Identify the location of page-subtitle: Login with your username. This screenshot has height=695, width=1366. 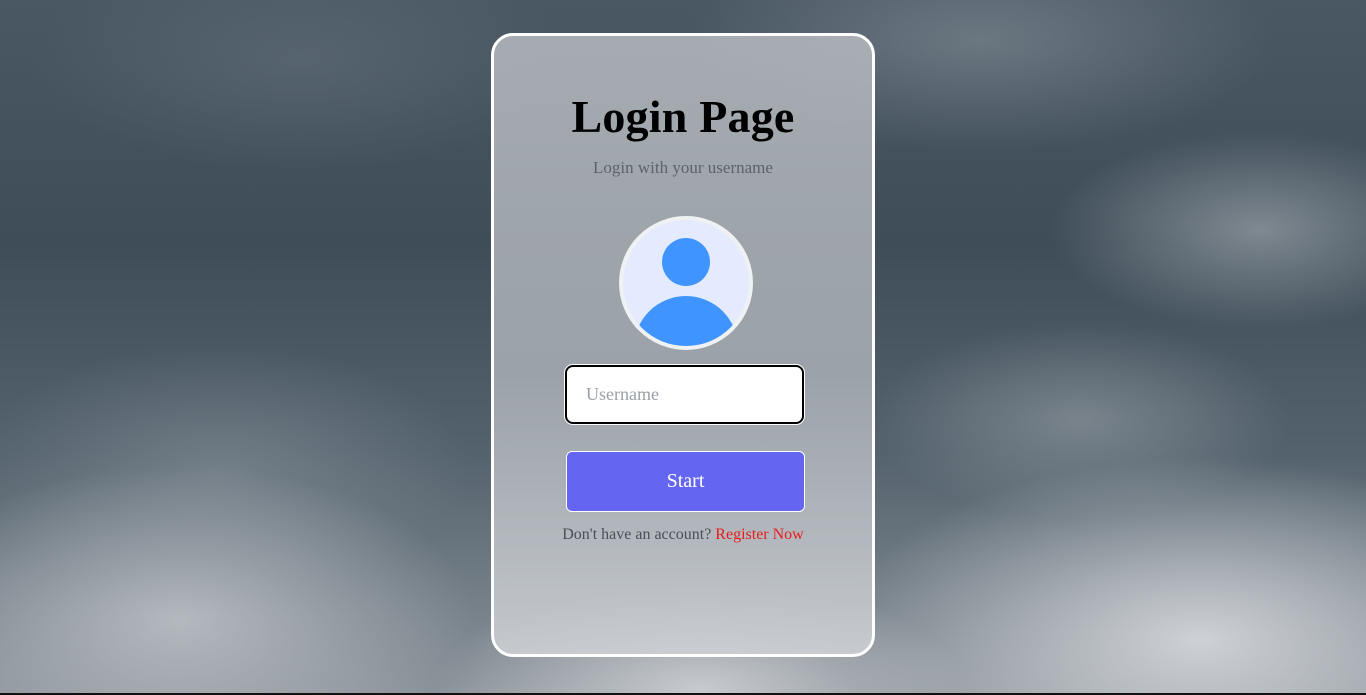
(683, 167).